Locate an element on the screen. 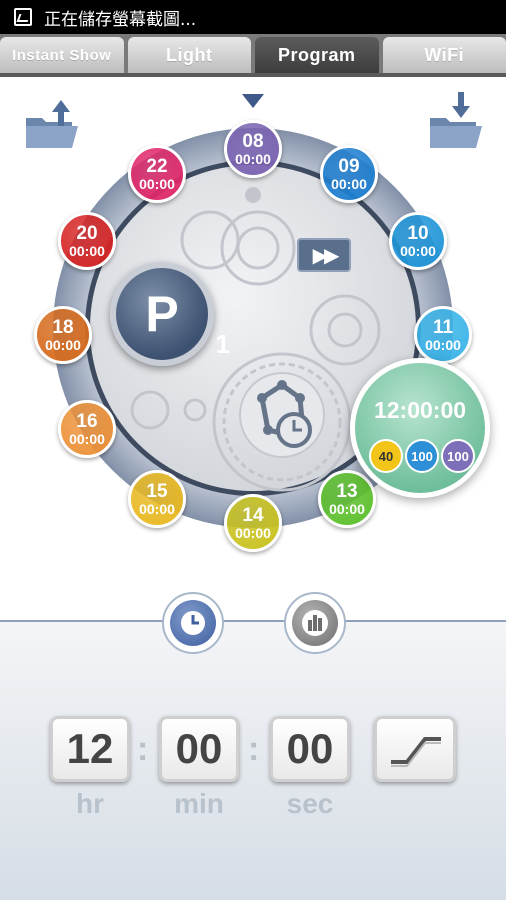 This screenshot has height=900, width=506. levels-mode-button is located at coordinates (315, 623).